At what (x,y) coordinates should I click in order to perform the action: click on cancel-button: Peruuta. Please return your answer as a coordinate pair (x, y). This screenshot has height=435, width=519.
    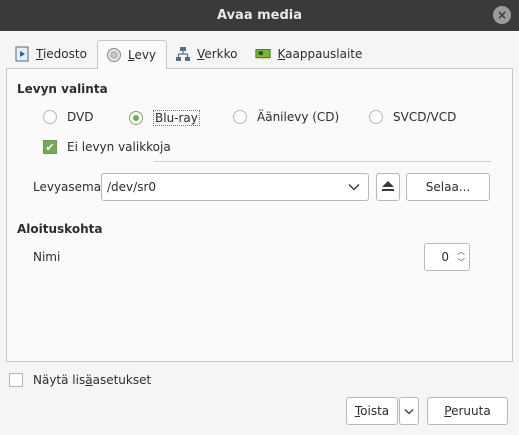
    Looking at the image, I should click on (467, 411).